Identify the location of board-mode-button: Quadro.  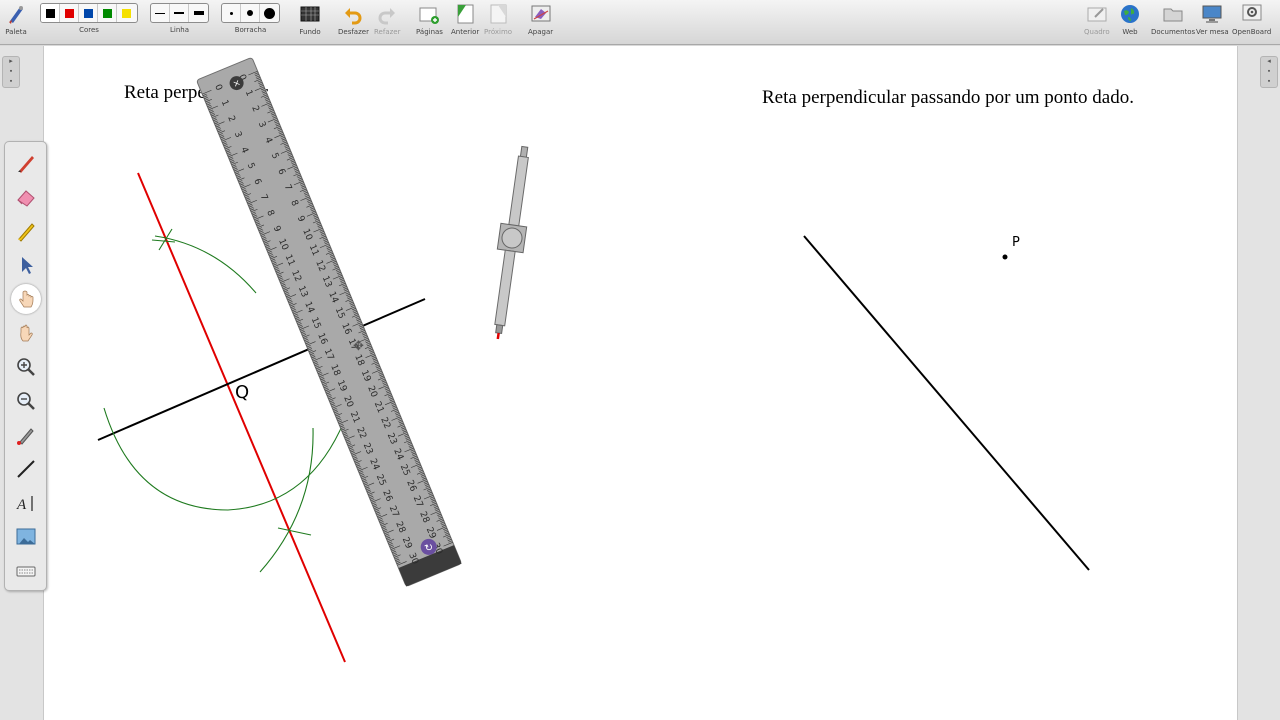
(1097, 19).